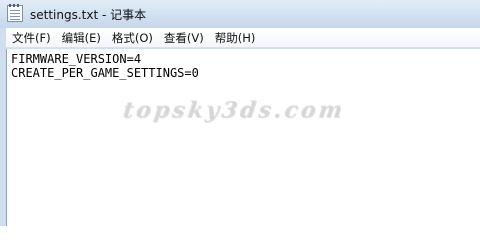  I want to click on editor-line: CREATE_PER_GAME_SETTINGS=0, so click(105, 73).